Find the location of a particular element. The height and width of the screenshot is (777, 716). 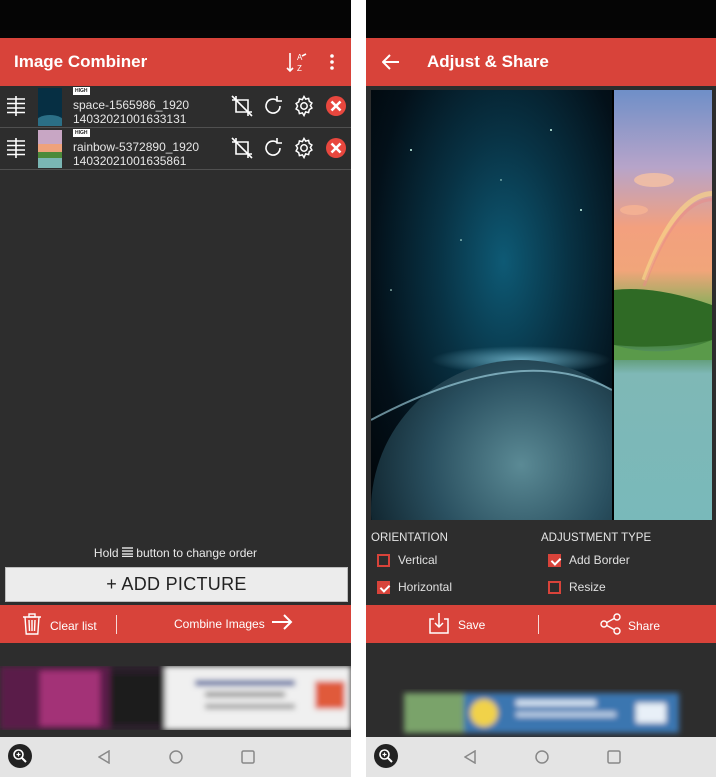

add-picture-button: + ADD PICTURE is located at coordinates (176, 584).